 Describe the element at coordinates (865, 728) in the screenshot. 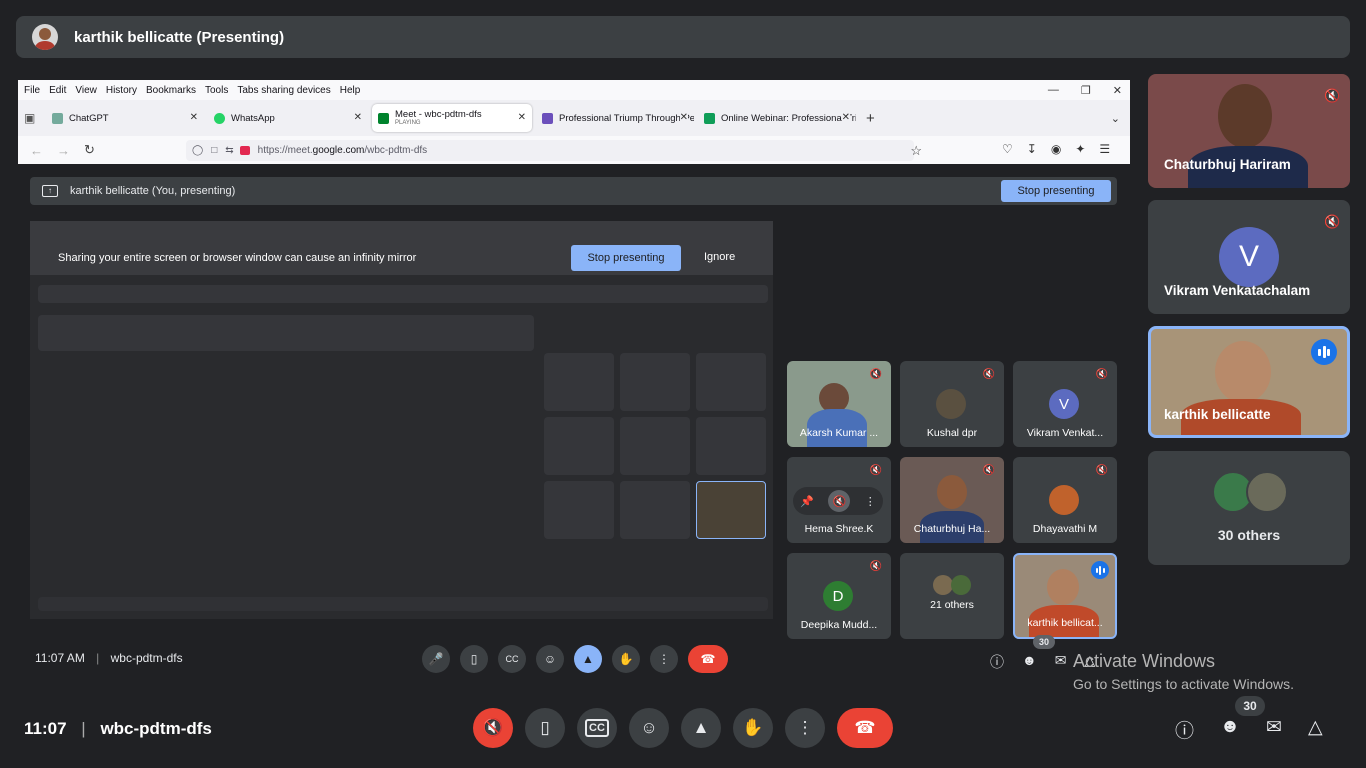

I see `end-call-button: ☎` at that location.